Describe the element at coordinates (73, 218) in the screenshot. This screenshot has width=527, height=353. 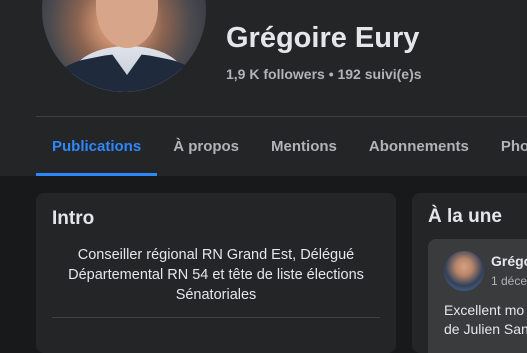
I see `intro-title: Intro` at that location.